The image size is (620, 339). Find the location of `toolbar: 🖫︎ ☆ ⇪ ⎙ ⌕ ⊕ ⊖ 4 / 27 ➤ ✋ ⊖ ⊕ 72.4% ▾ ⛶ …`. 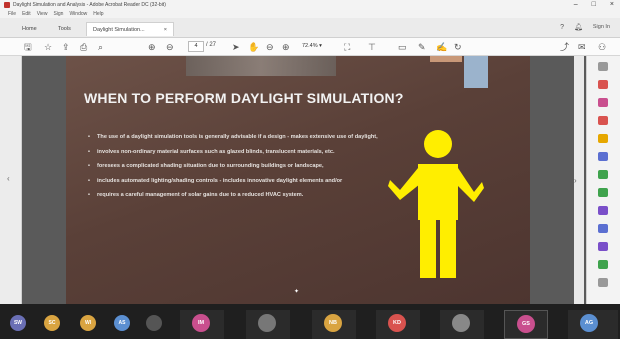

toolbar: 🖫︎ ☆ ⇪ ⎙ ⌕ ⊕ ⊖ 4 / 27 ➤ ✋ ⊖ ⊕ 72.4% ▾ ⛶ … is located at coordinates (310, 47).